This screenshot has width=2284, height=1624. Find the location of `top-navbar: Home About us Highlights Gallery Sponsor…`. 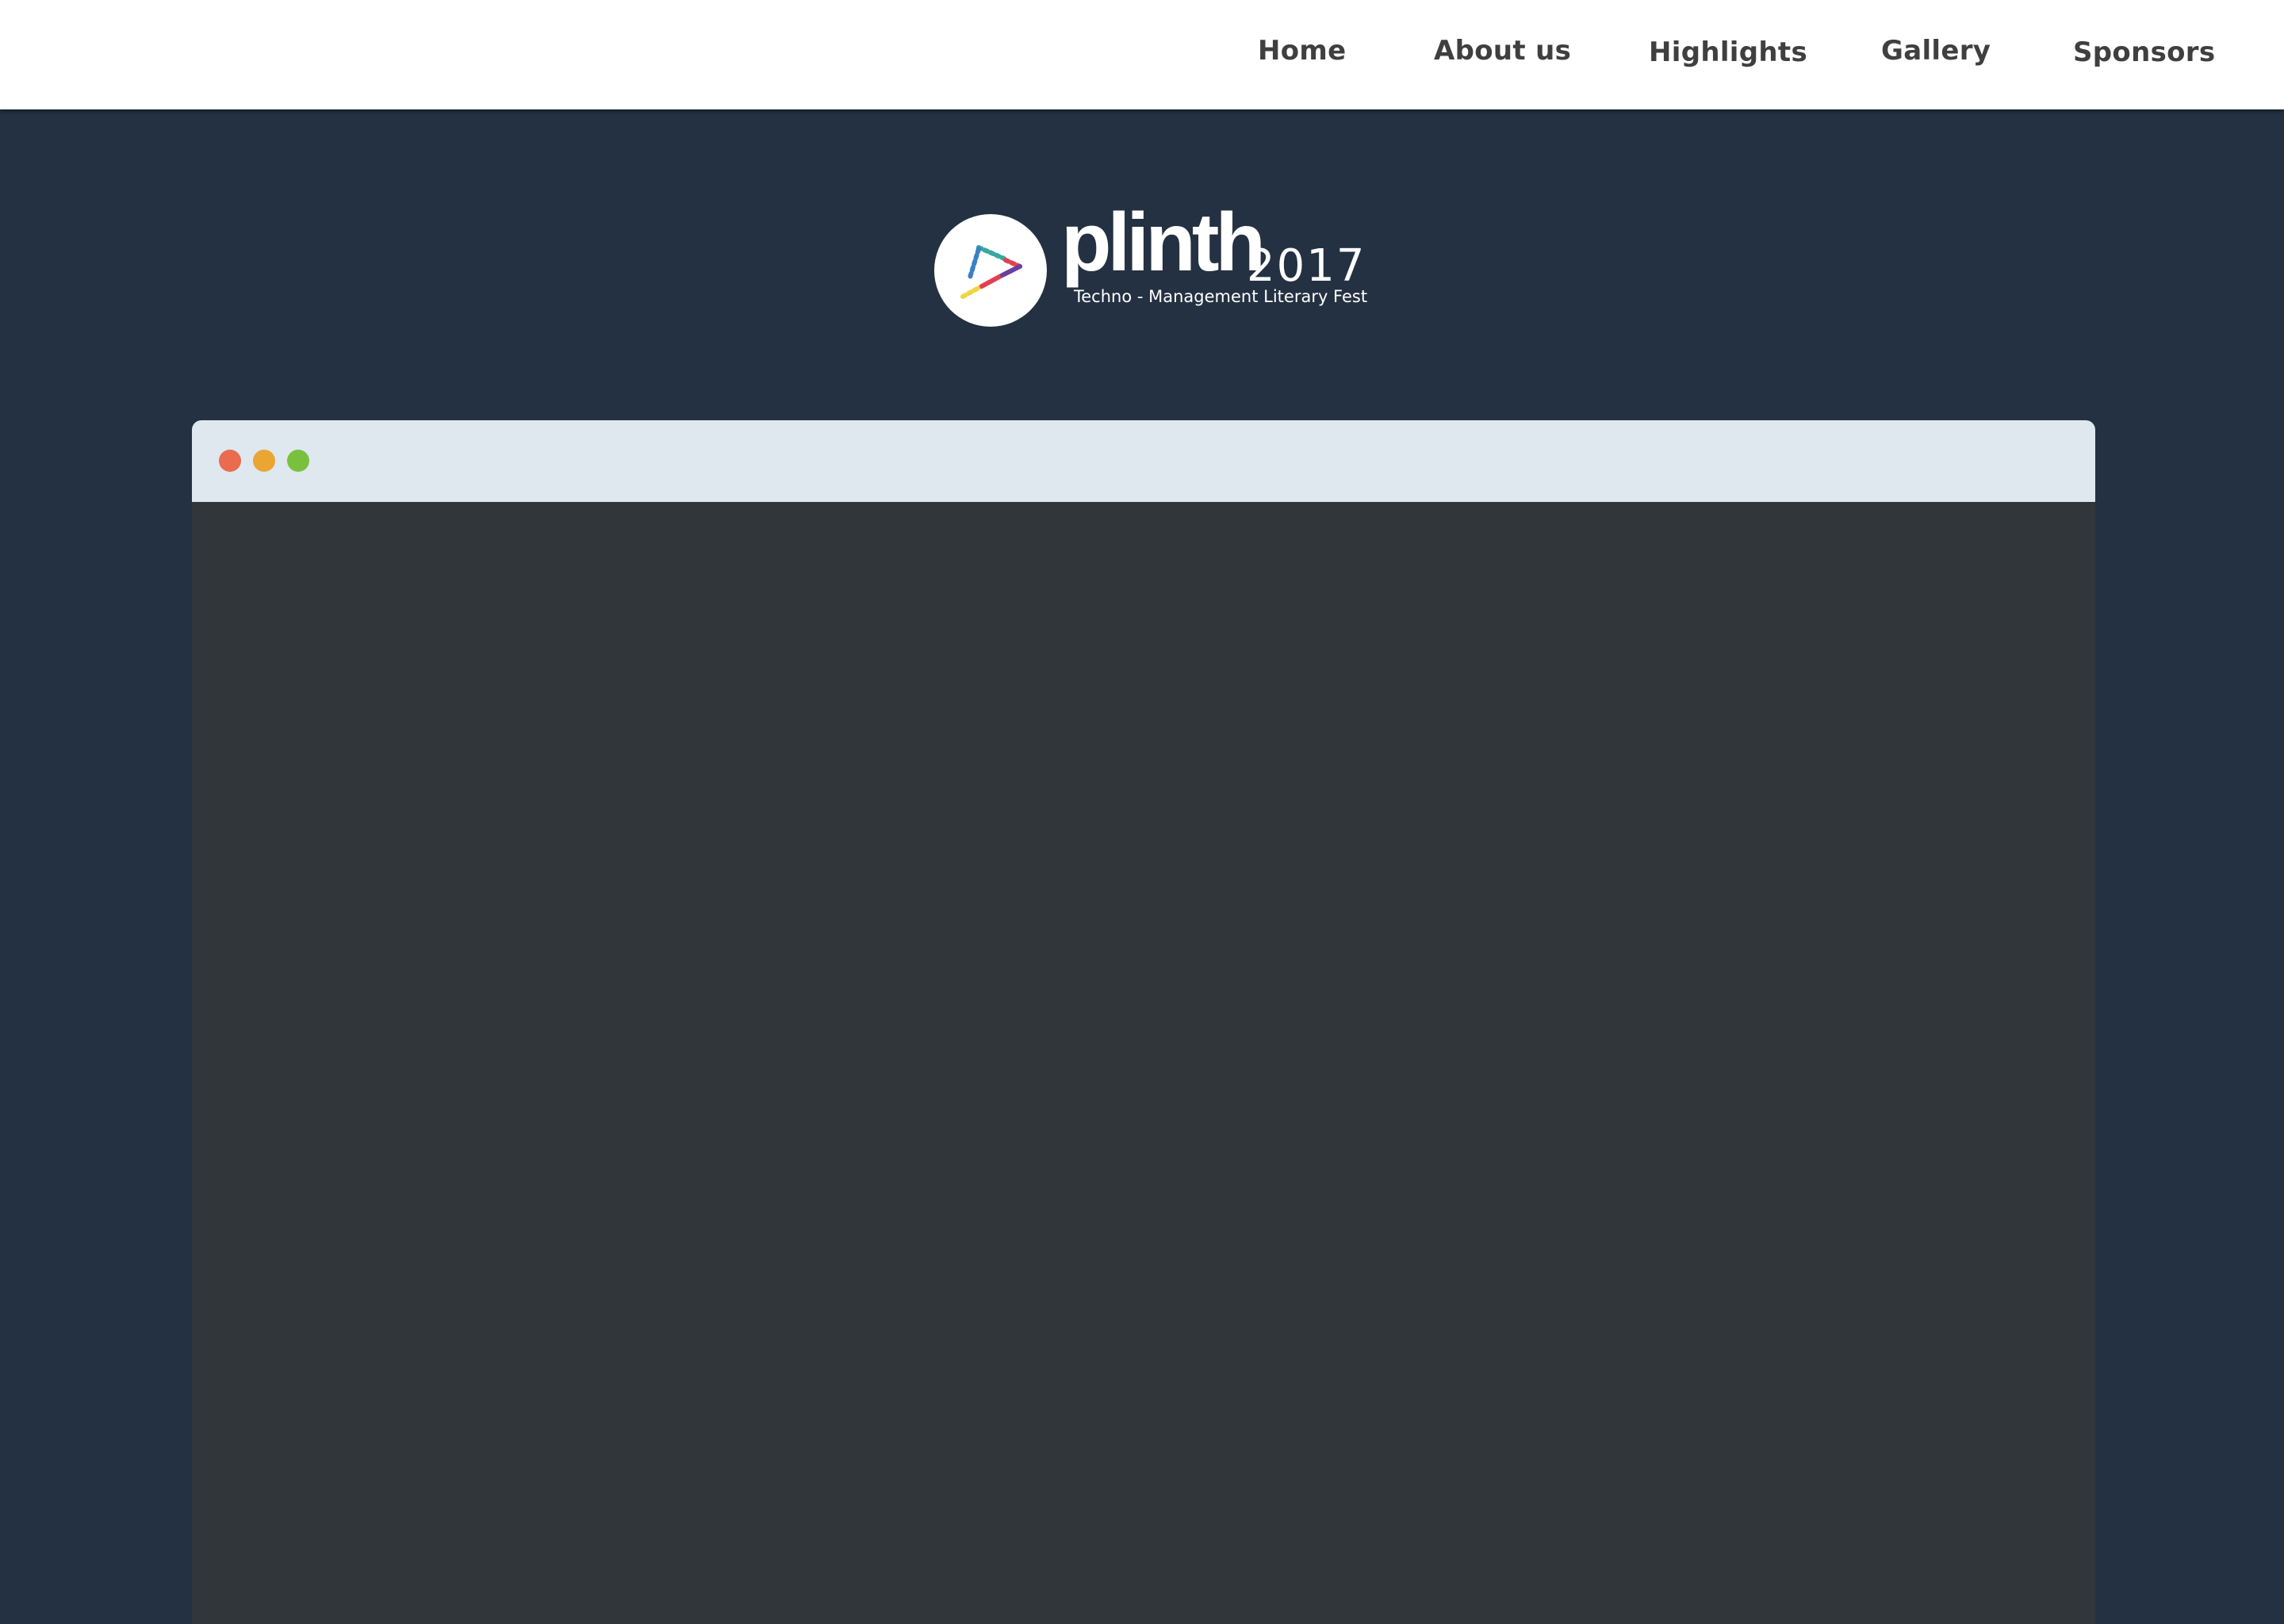

top-navbar: Home About us Highlights Gallery Sponsor… is located at coordinates (1142, 54).